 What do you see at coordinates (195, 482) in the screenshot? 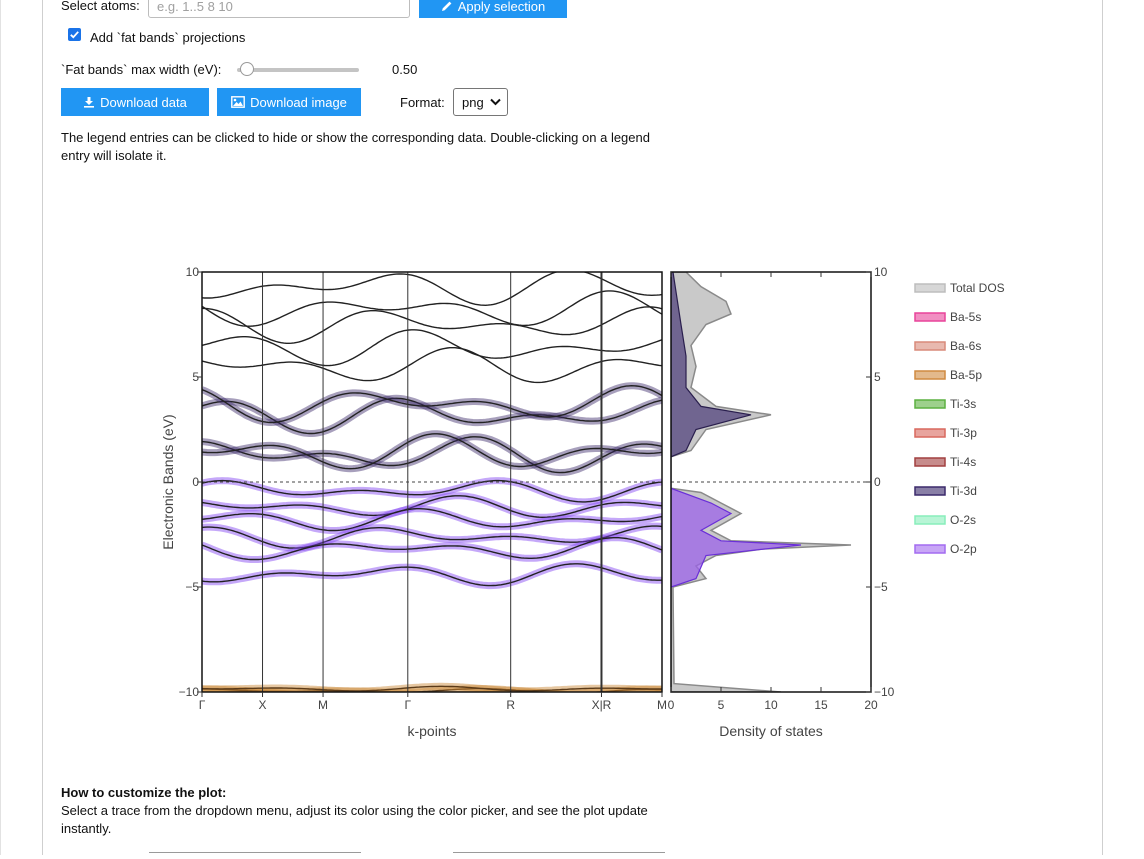
I see `y-tick-label: 0` at bounding box center [195, 482].